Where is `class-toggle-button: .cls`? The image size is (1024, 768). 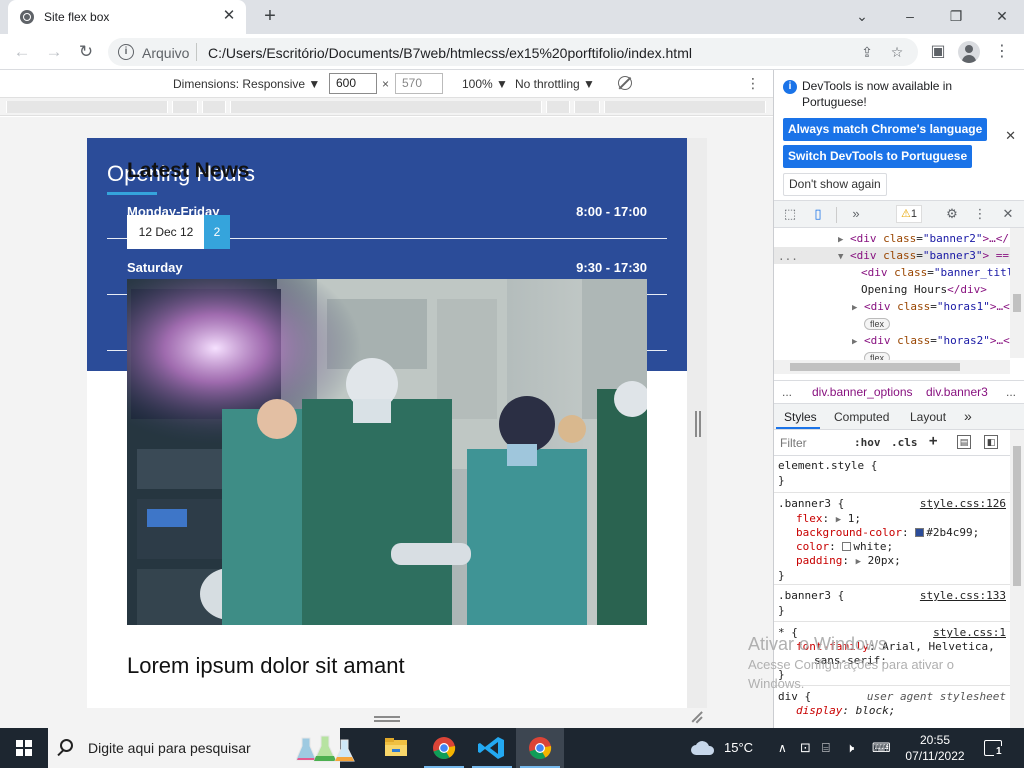
class-toggle-button: .cls is located at coordinates (904, 442).